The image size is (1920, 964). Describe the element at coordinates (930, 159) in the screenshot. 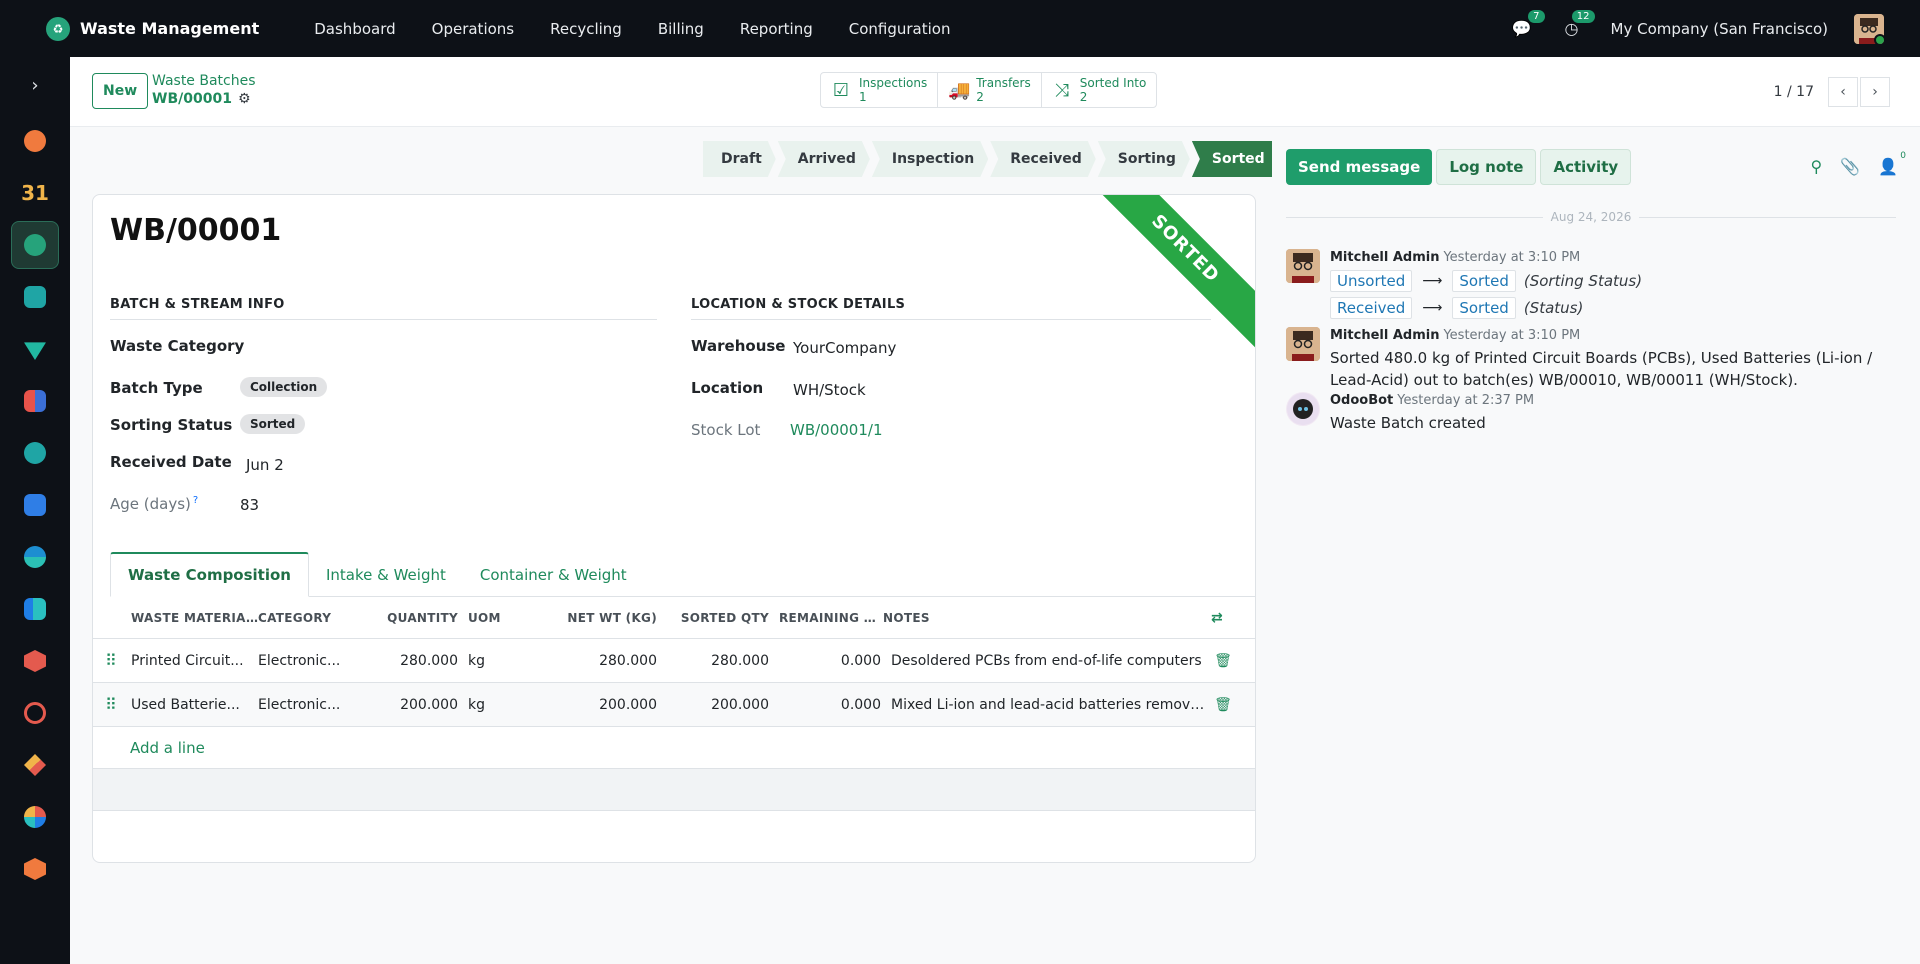

I see `status-inspection: Inspection` at that location.